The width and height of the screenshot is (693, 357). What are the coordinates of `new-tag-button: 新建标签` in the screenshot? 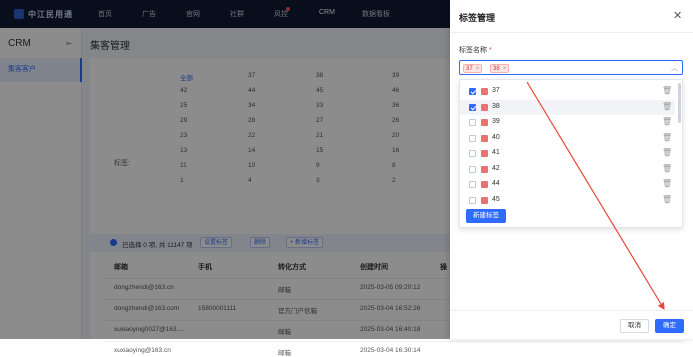 It's located at (486, 216).